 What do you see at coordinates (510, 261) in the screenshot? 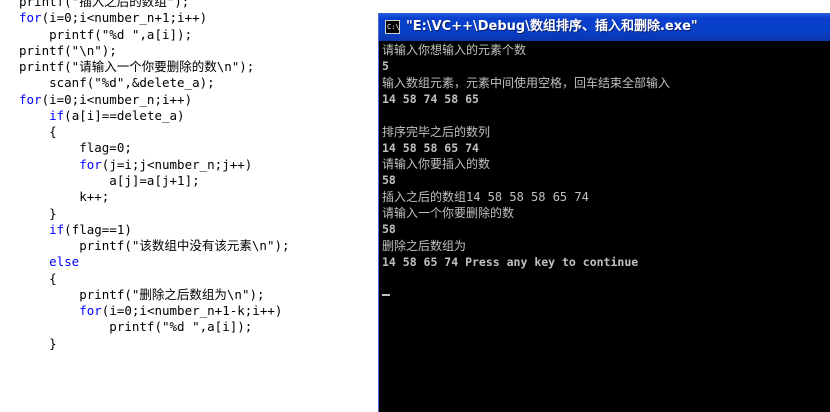
I see `console-output-line: 14 58 65 74 Press any key to continue` at bounding box center [510, 261].